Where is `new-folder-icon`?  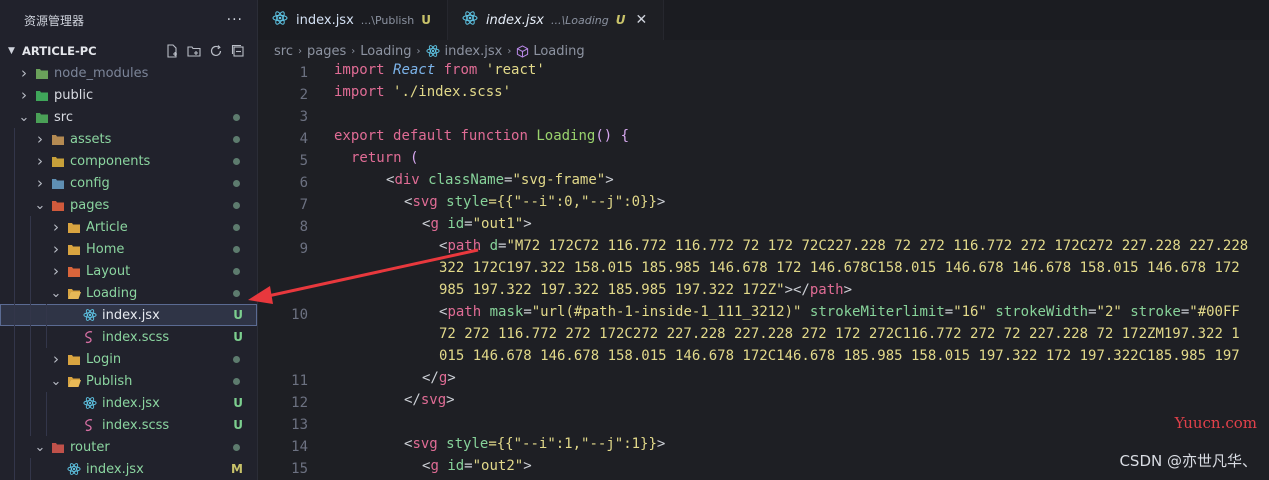
new-folder-icon is located at coordinates (194, 51).